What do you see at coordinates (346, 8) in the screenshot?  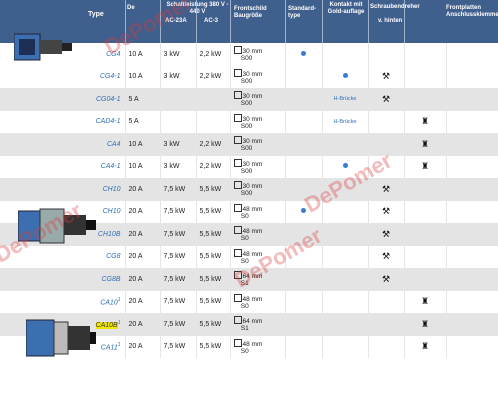 I see `header-gold-contact: Kontakt mit Gold-auflage` at bounding box center [346, 8].